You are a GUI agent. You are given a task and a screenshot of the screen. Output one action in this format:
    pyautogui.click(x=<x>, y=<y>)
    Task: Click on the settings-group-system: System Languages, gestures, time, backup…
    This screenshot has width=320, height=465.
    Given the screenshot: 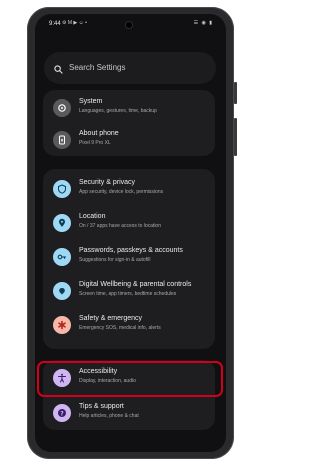 What is the action you would take?
    pyautogui.click(x=129, y=123)
    